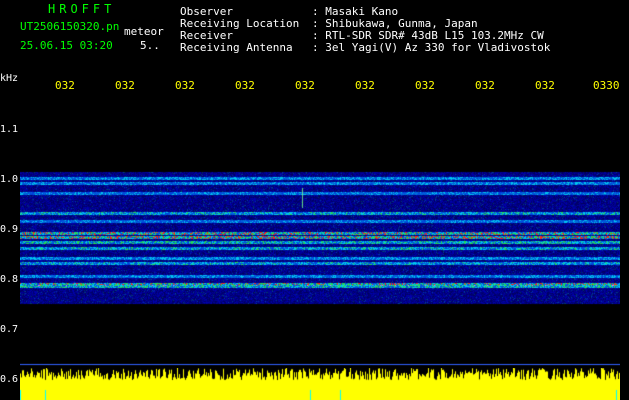 The width and height of the screenshot is (629, 400). What do you see at coordinates (485, 85) in the screenshot?
I see `x-tick-8: 032` at bounding box center [485, 85].